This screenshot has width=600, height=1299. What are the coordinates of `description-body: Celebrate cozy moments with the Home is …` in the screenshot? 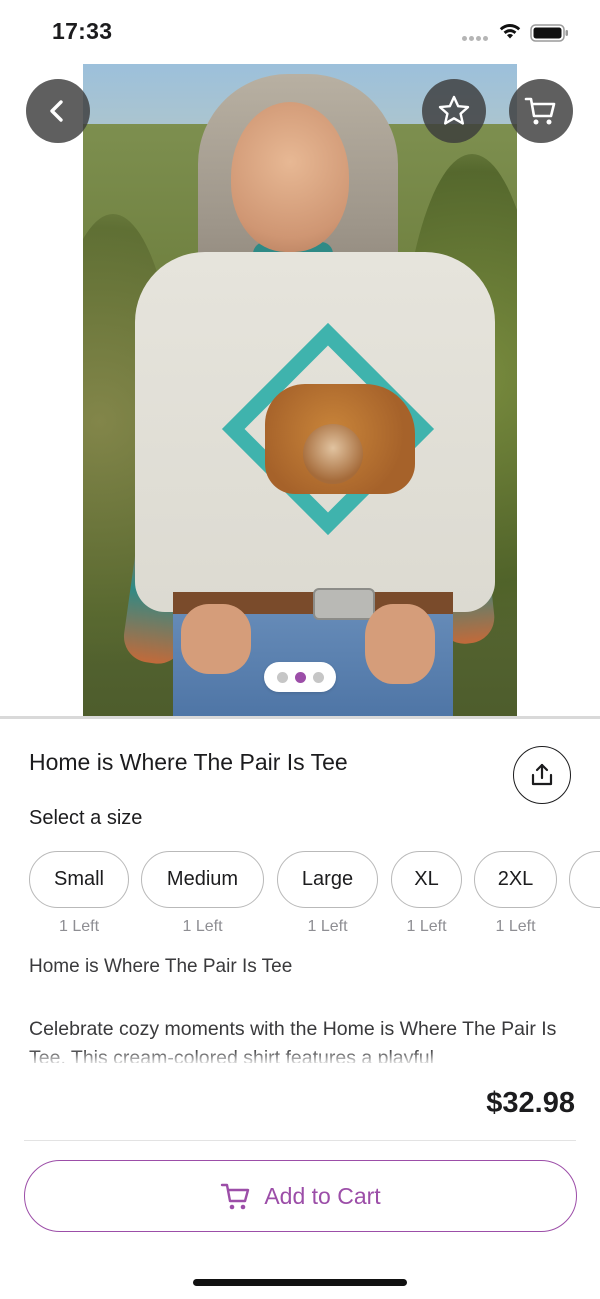 It's located at (293, 1040).